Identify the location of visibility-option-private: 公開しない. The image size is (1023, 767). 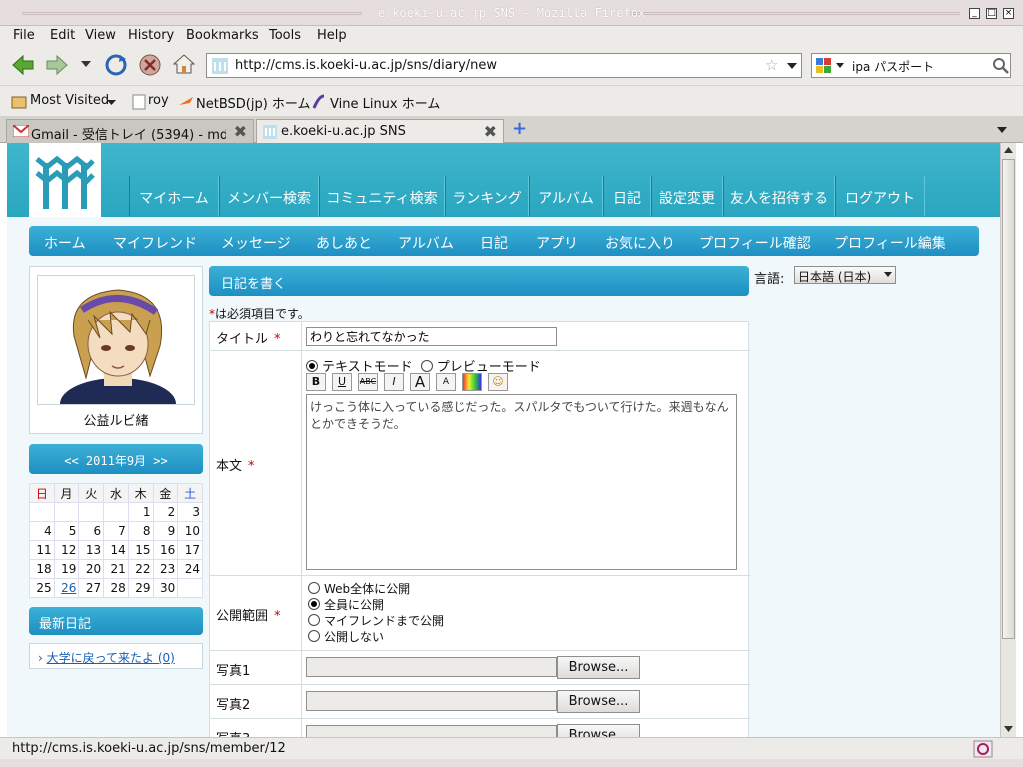
(376, 637).